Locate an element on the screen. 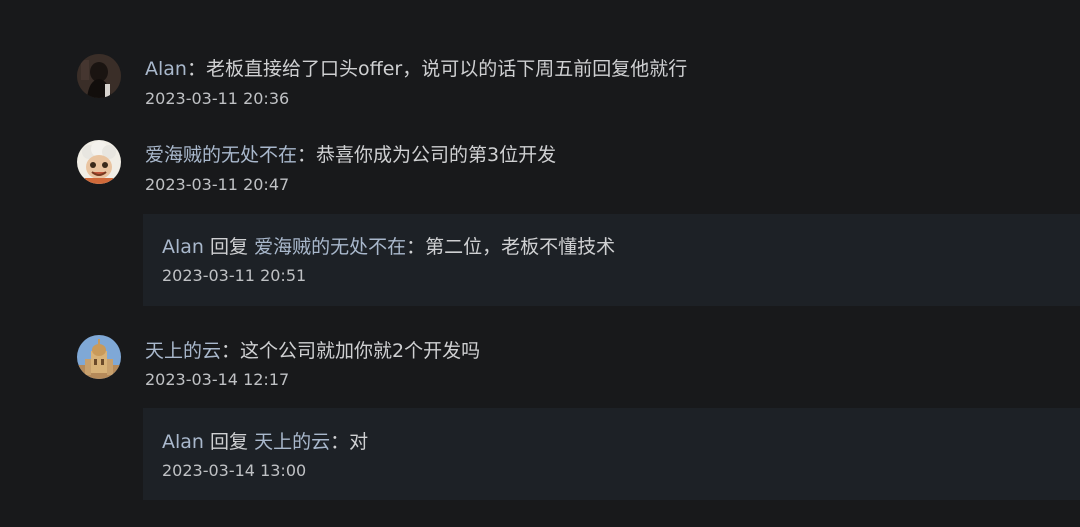 The width and height of the screenshot is (1080, 527). reply-line: Alan 回复 天上的云：对 is located at coordinates (265, 442).